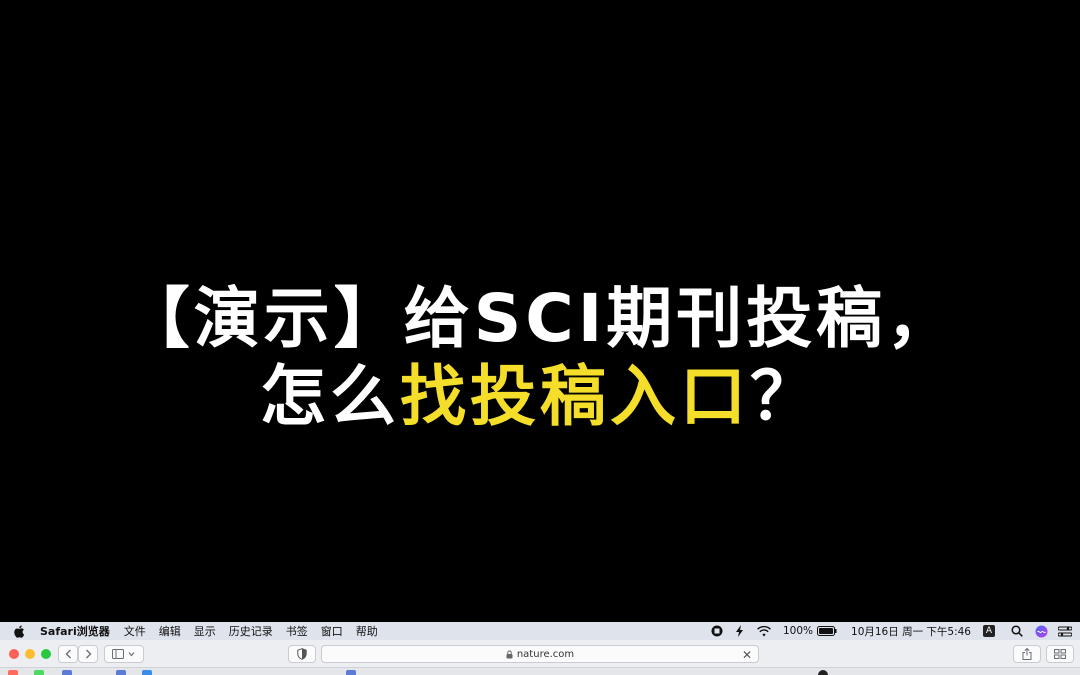 The height and width of the screenshot is (675, 1080). I want to click on menu-window: 窗口, so click(332, 631).